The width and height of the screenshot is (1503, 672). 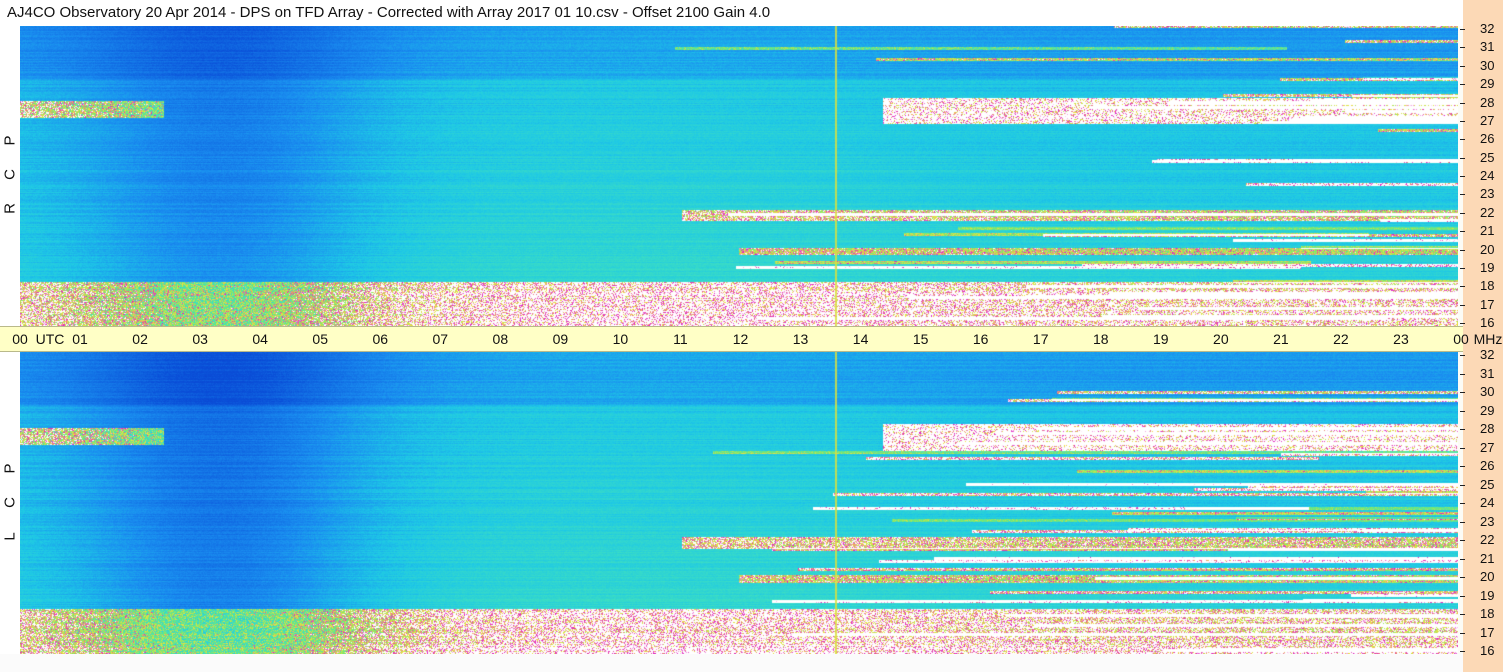 What do you see at coordinates (1341, 339) in the screenshot?
I see `time-tick-label: 22` at bounding box center [1341, 339].